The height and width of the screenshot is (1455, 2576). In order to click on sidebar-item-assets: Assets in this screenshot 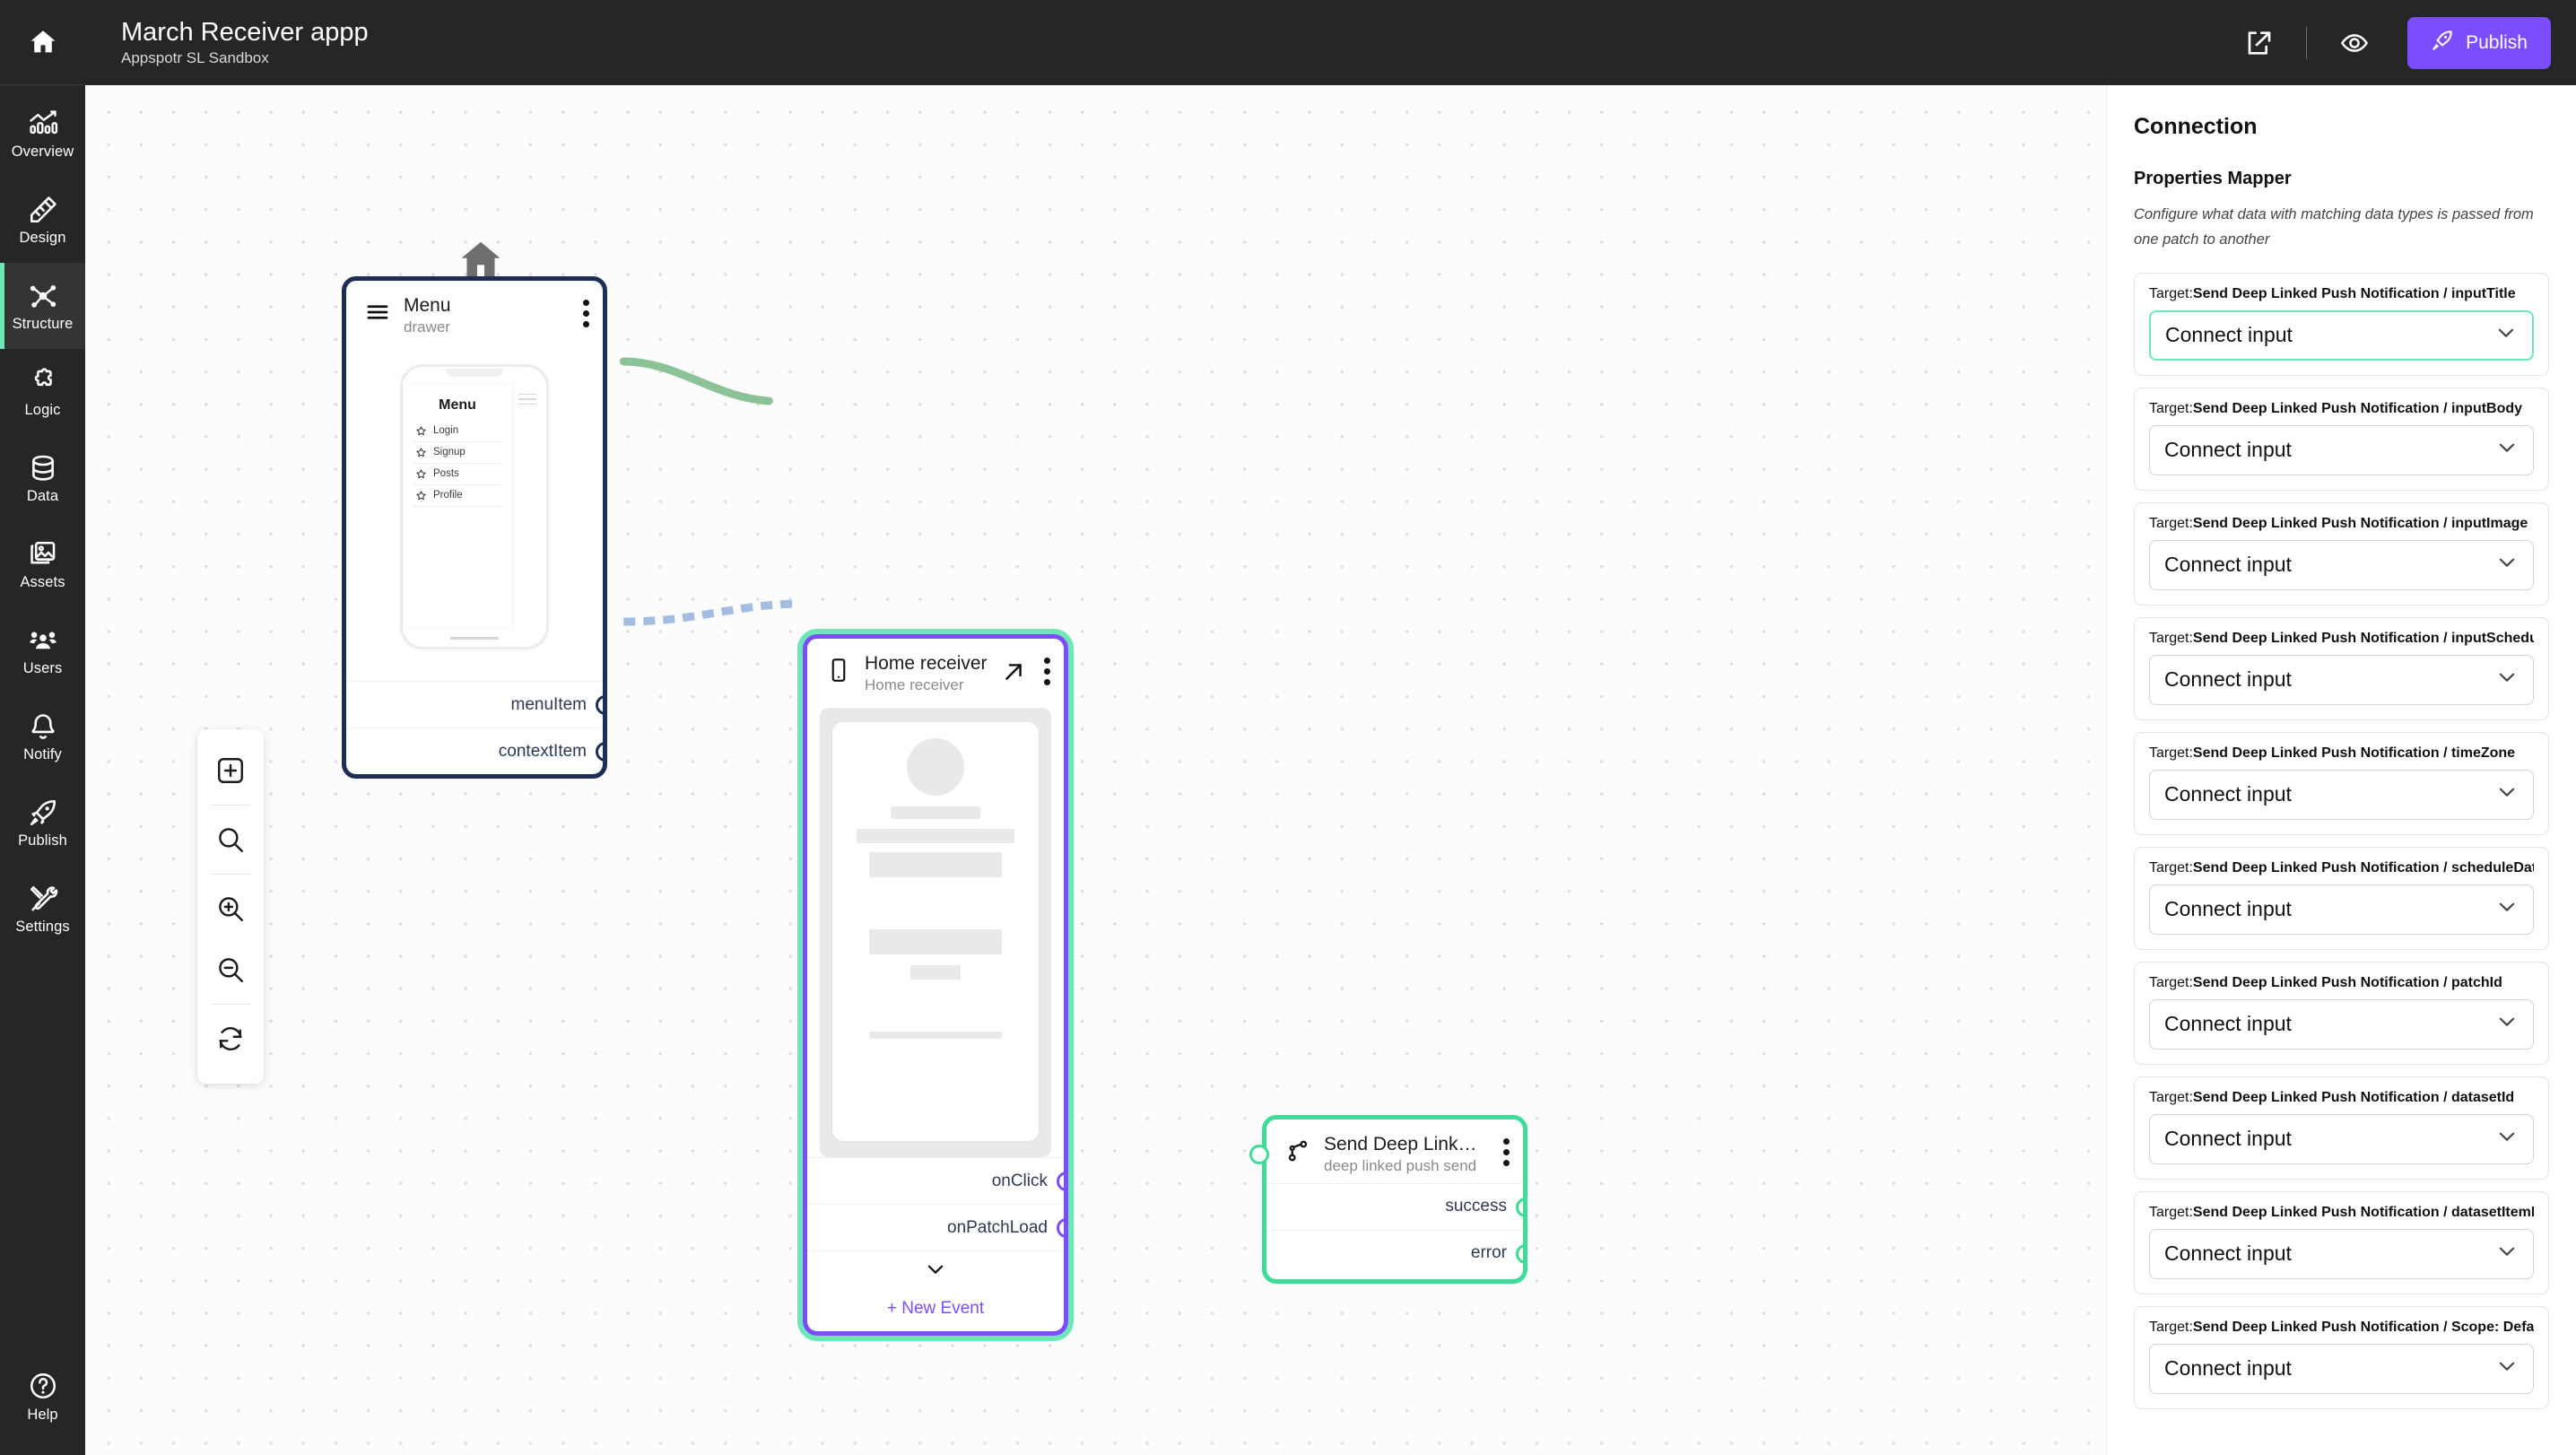, I will do `click(42, 564)`.